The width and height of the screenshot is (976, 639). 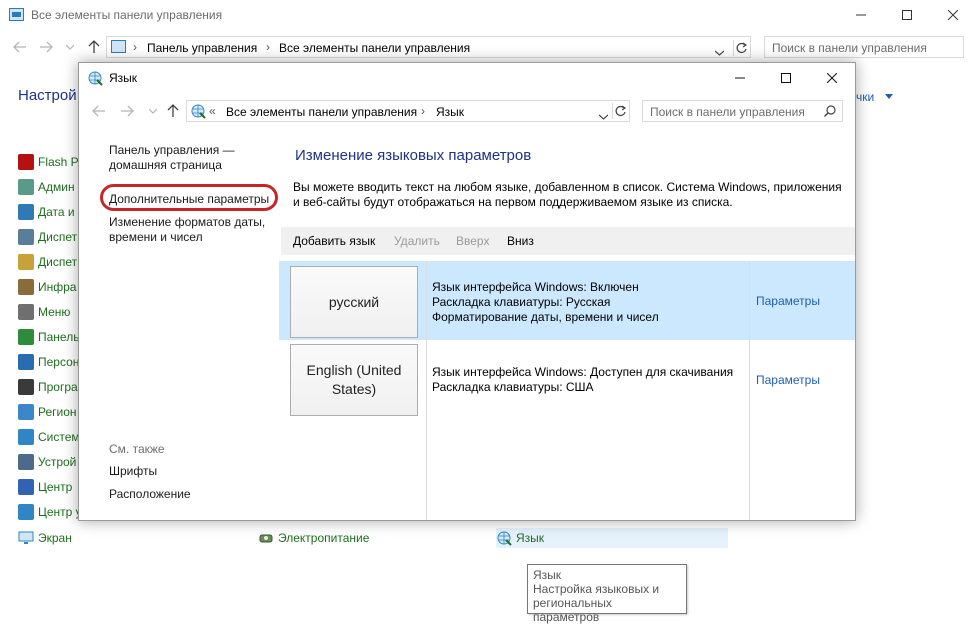 What do you see at coordinates (58, 387) in the screenshot?
I see `cp-item-label: Програ` at bounding box center [58, 387].